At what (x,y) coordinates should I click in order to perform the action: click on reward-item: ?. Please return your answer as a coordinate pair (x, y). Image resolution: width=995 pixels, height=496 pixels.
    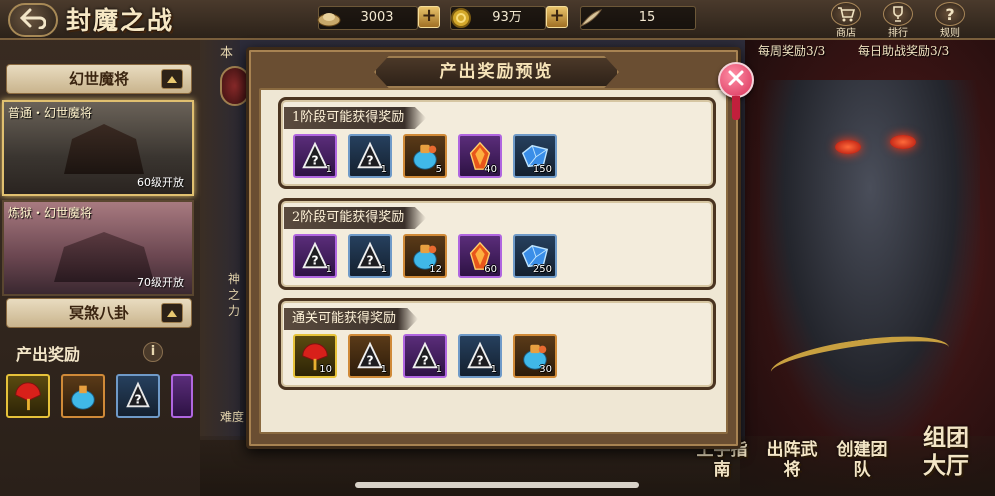
    Looking at the image, I should click on (138, 396).